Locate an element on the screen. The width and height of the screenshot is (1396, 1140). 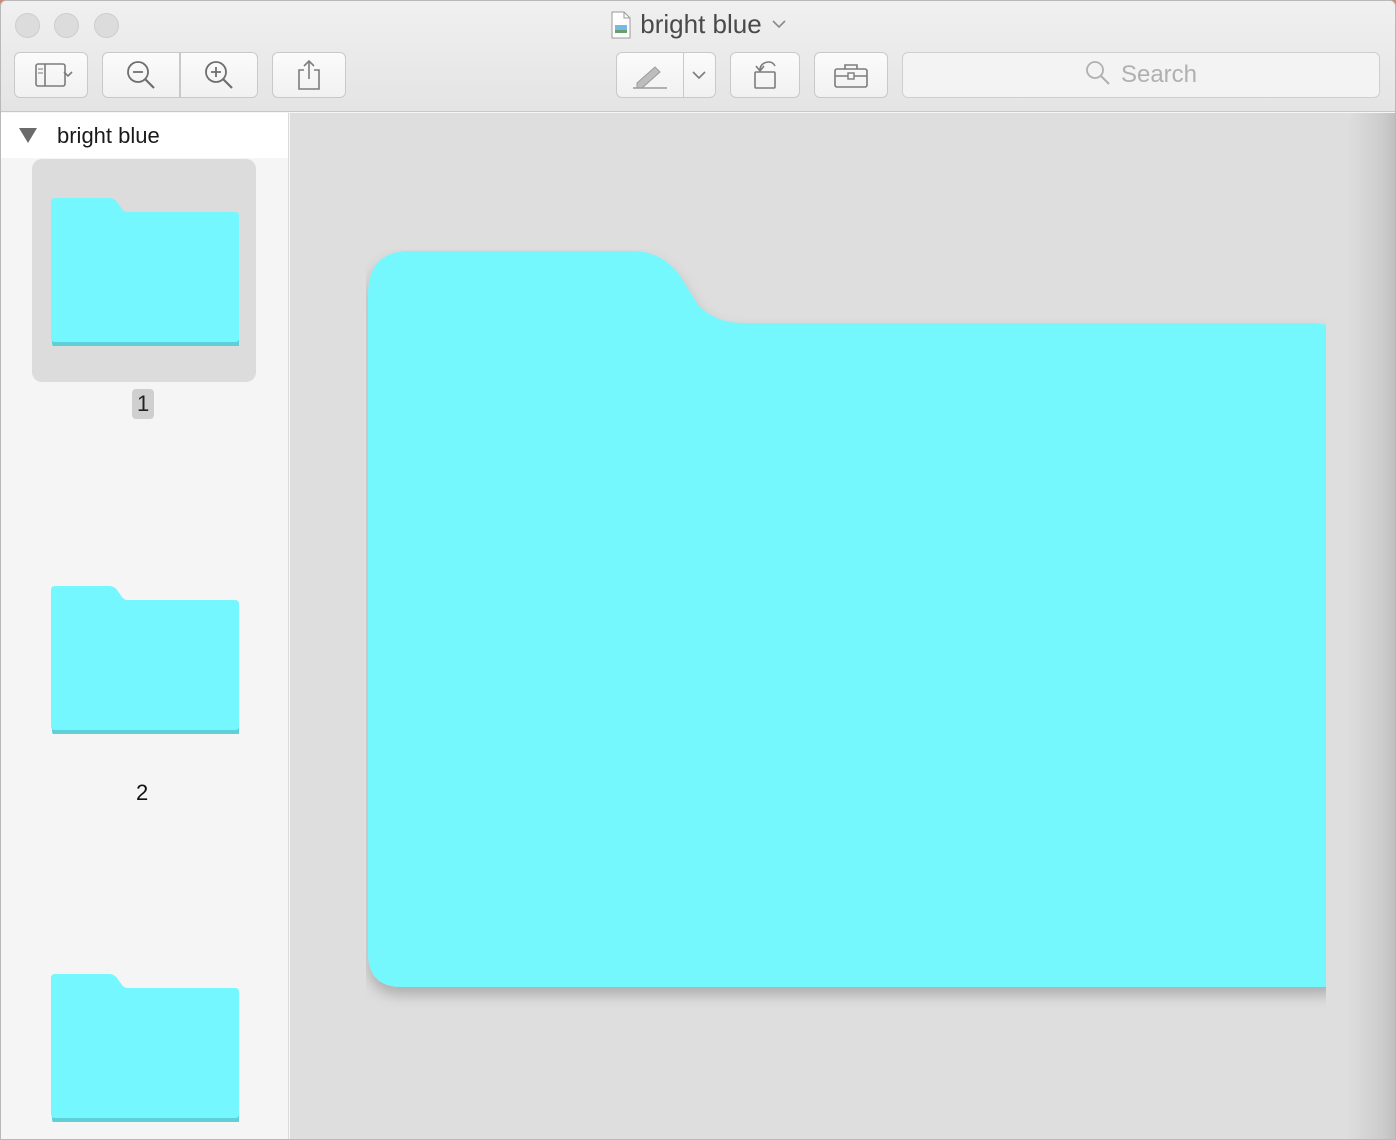
window-title-menu: bright blue is located at coordinates (698, 24).